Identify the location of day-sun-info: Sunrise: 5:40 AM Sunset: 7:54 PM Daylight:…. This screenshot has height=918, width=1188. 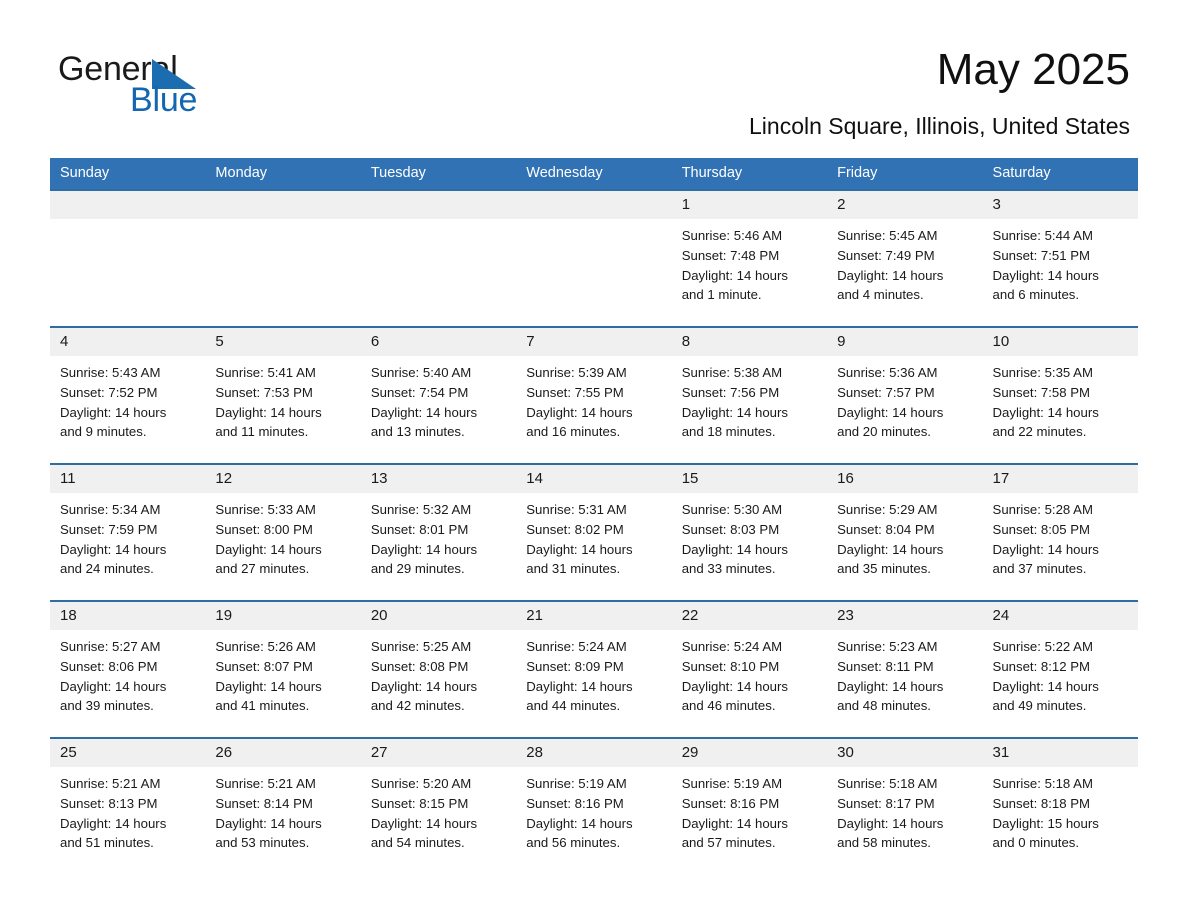
(438, 399).